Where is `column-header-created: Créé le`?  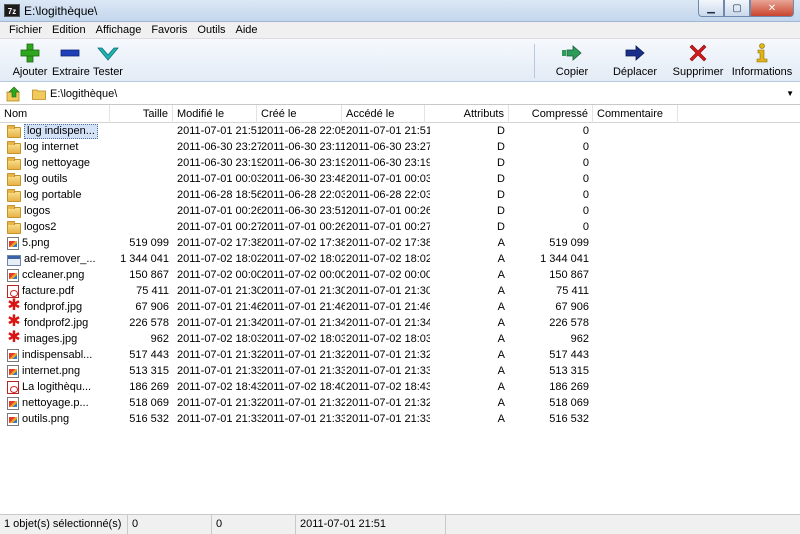
column-header-created: Créé le is located at coordinates (299, 114).